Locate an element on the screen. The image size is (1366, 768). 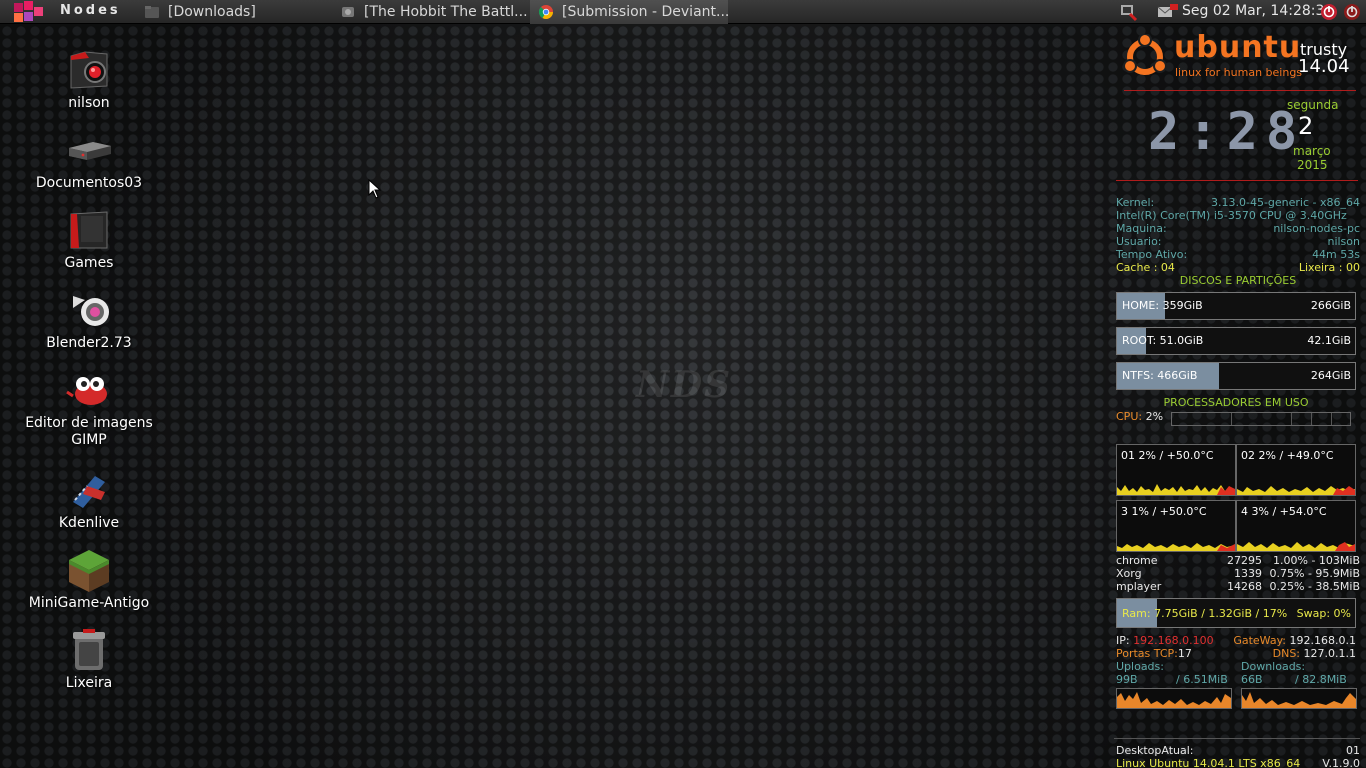
swap-label: Swap: is located at coordinates (1313, 613).